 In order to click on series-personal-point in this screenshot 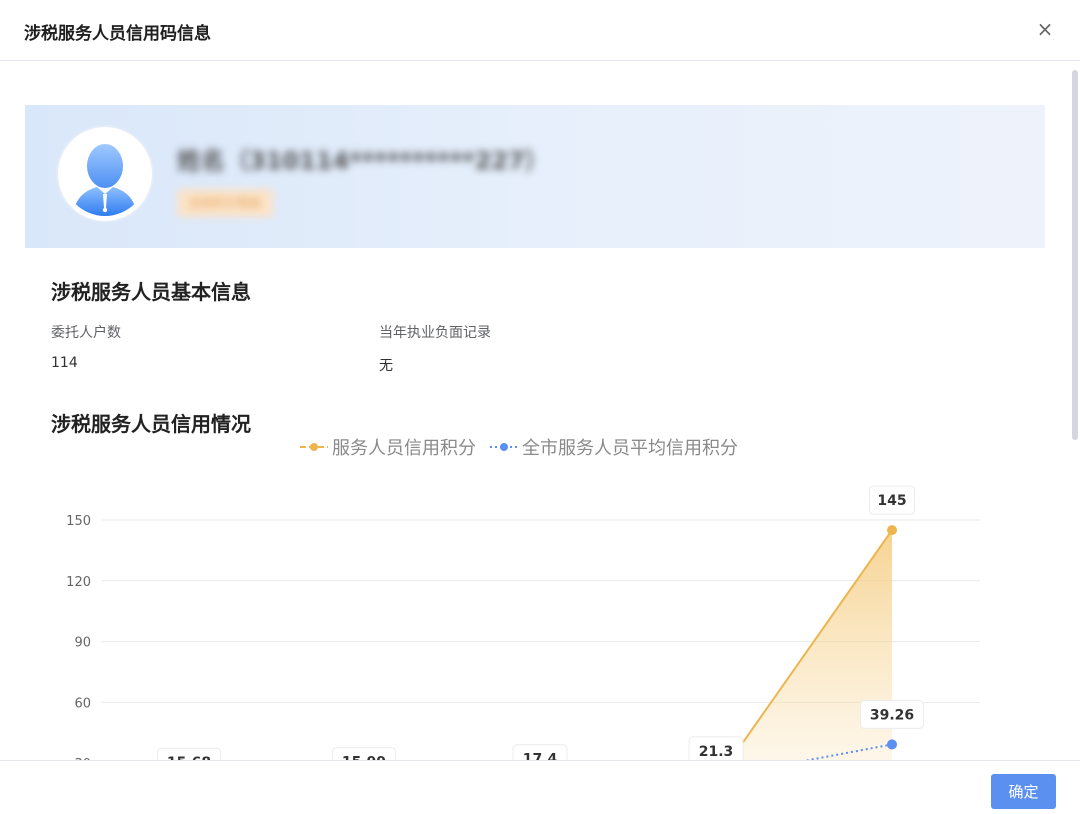, I will do `click(892, 530)`.